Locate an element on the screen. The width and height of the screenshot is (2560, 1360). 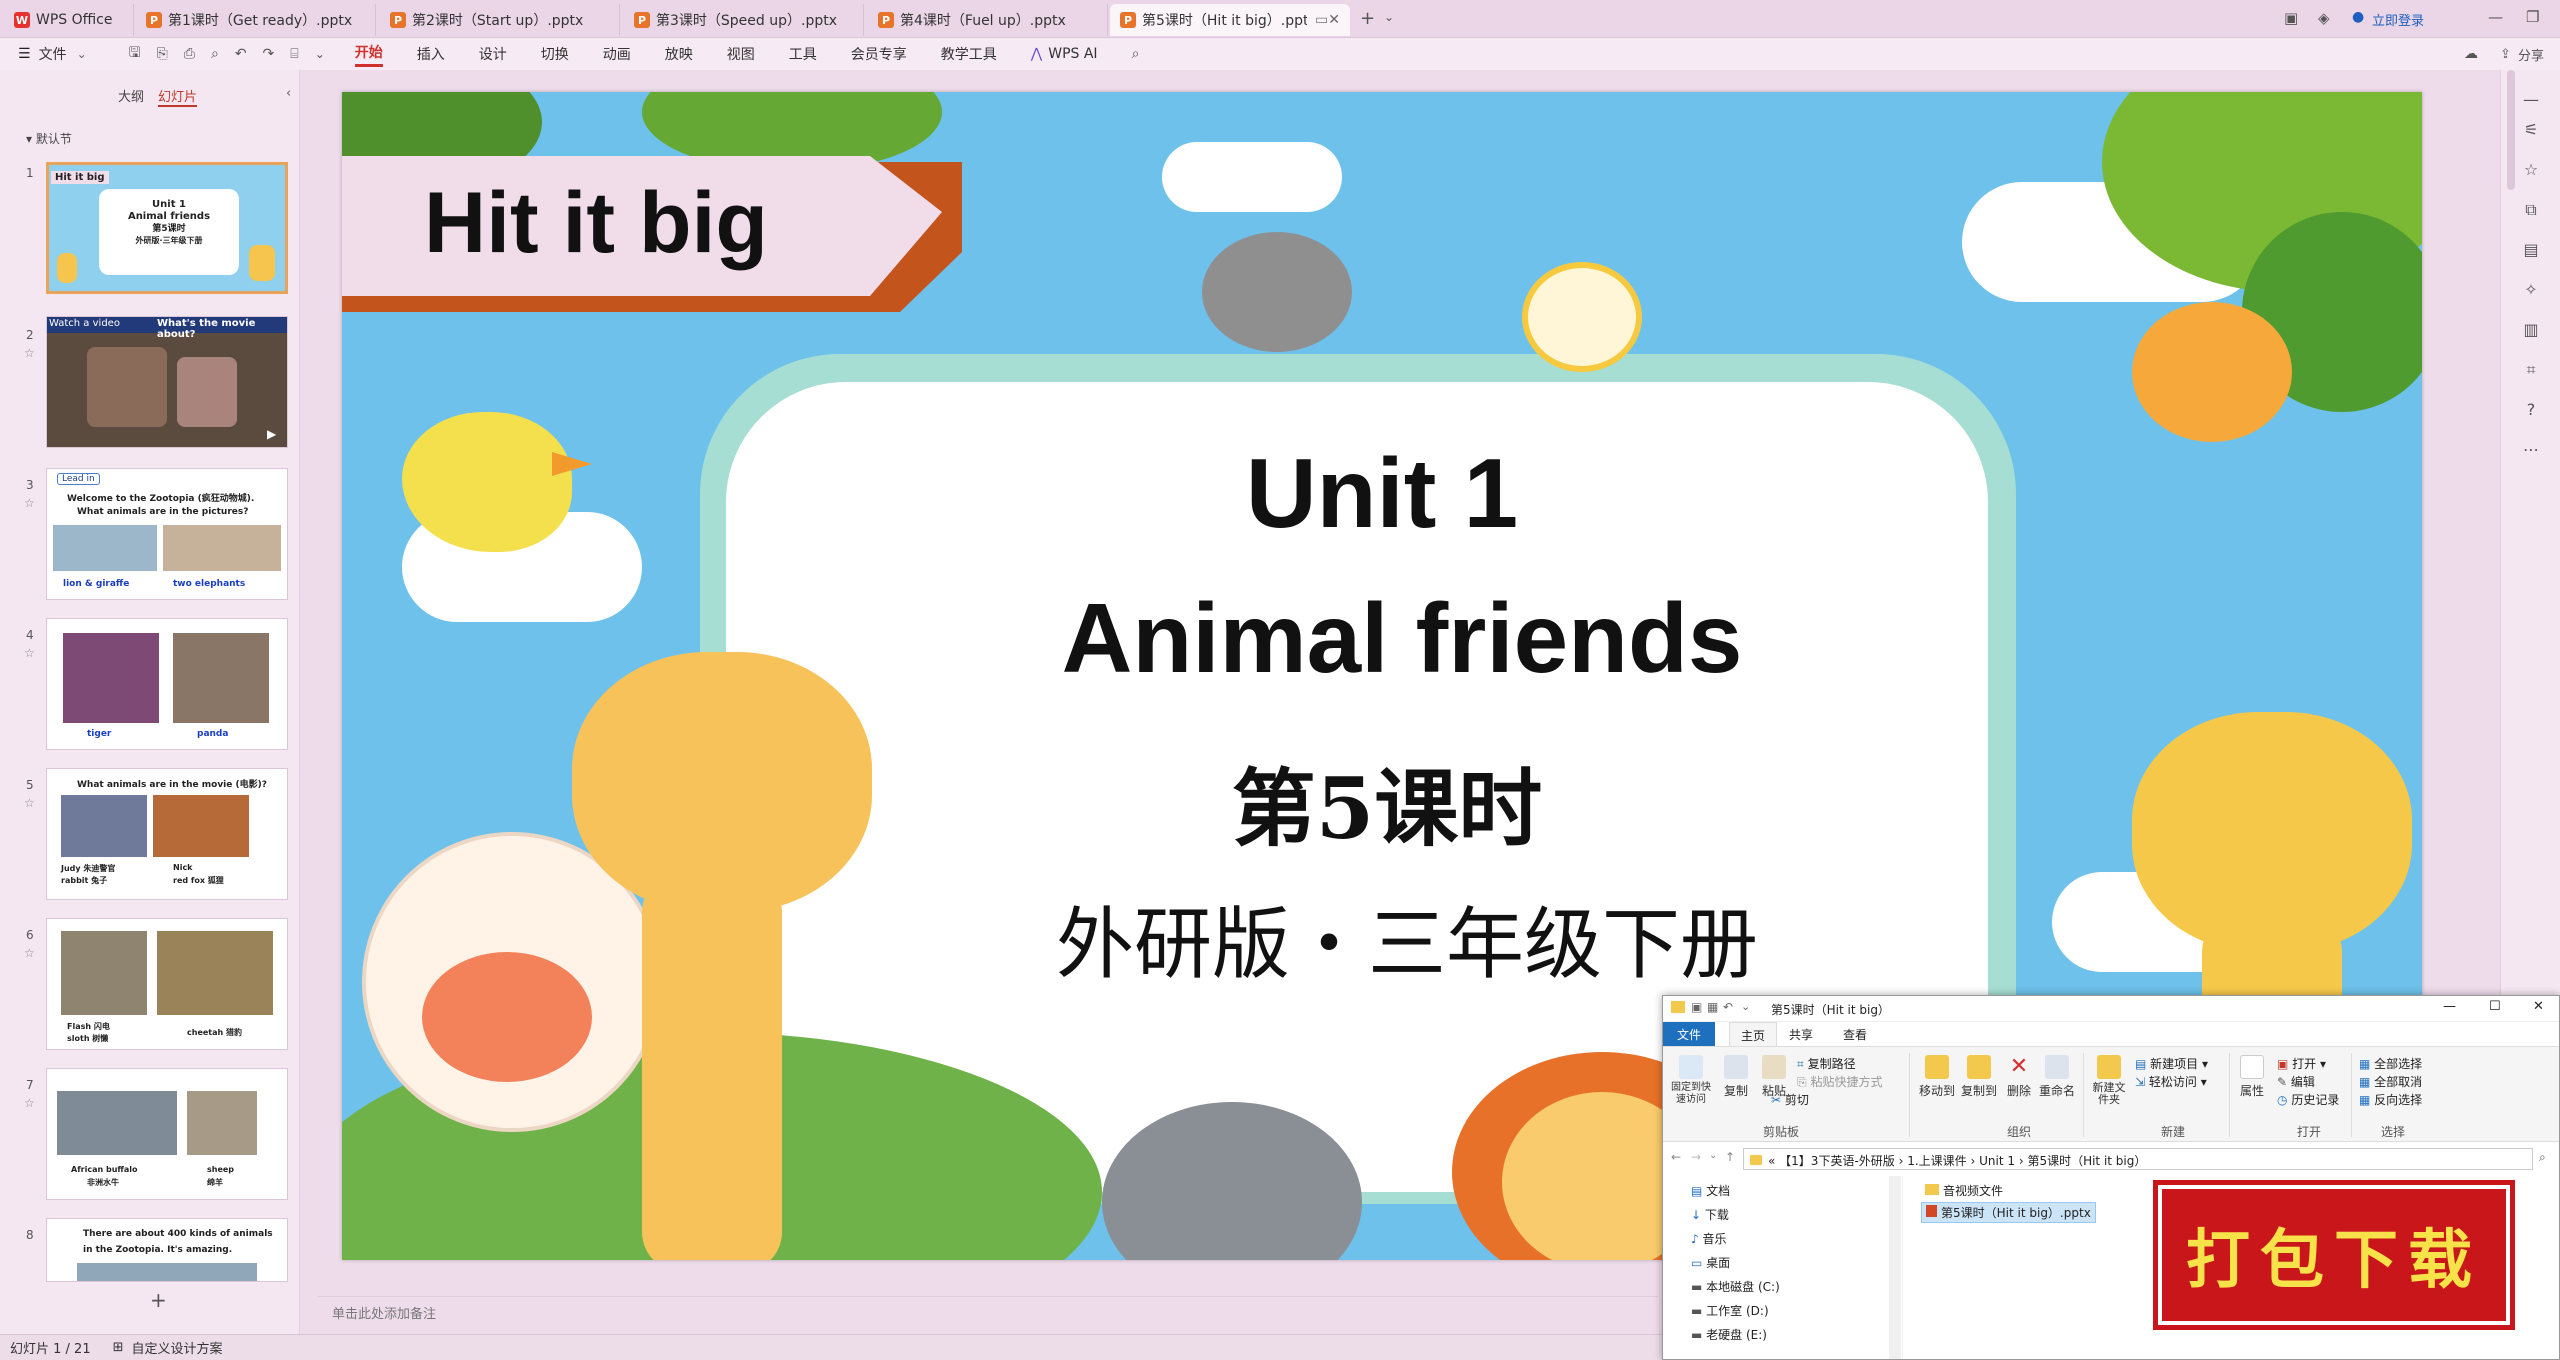
menu-teaching-tools: 教学工具 is located at coordinates (969, 54).